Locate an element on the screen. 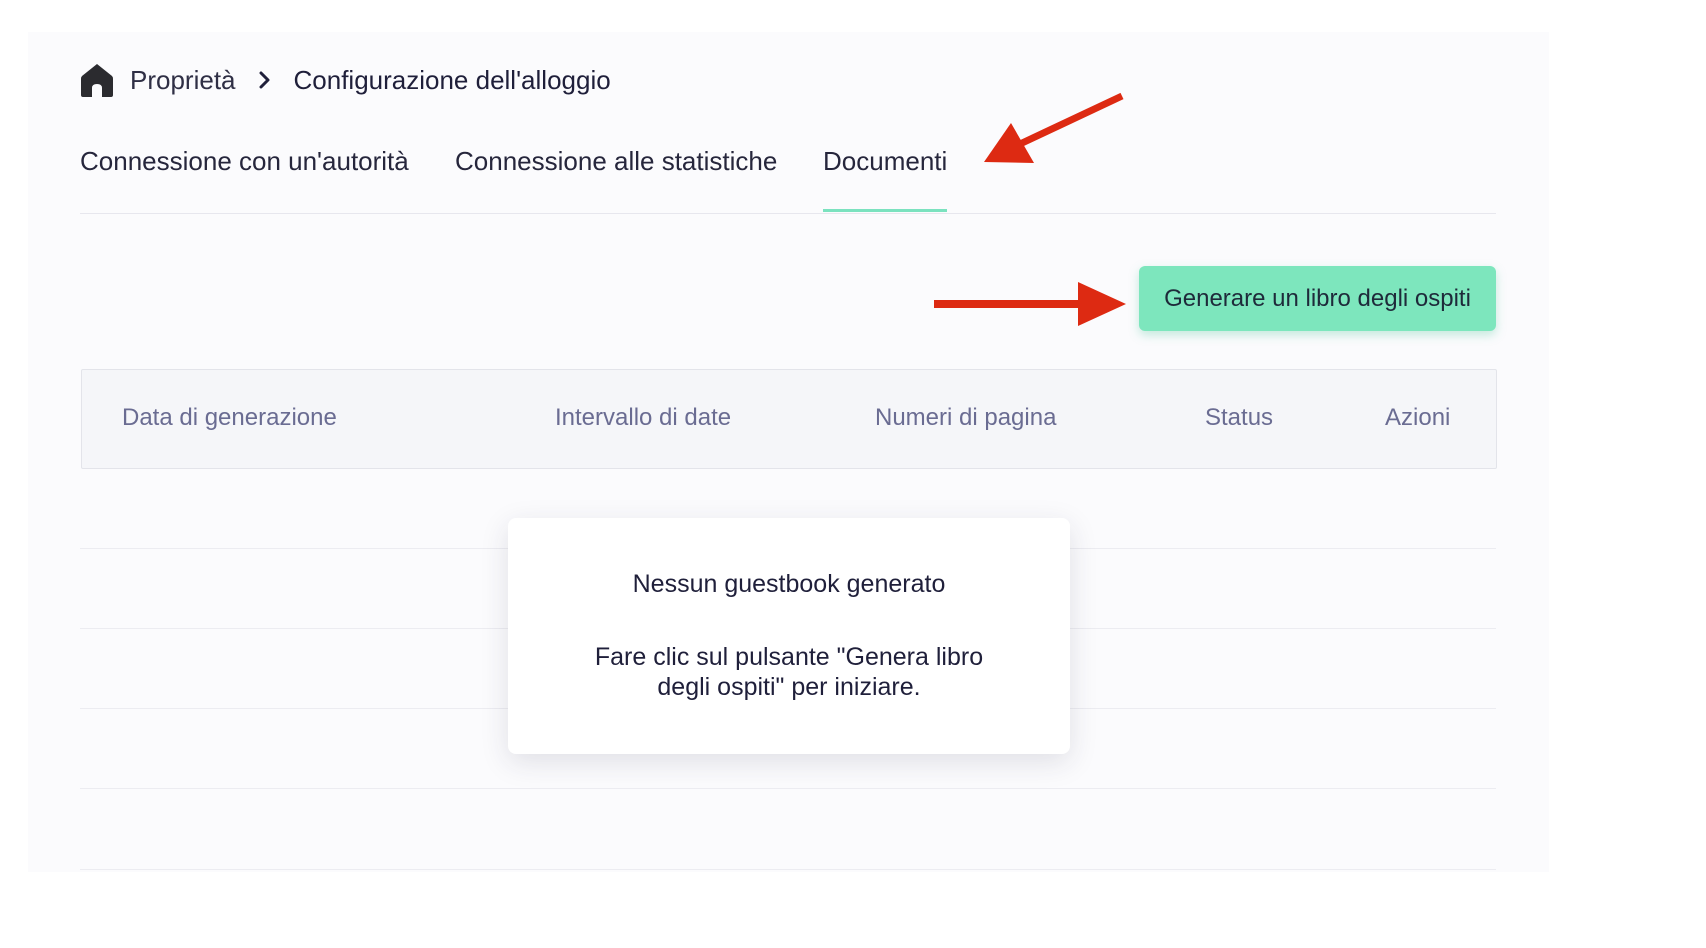 This screenshot has height=948, width=1706. generate-guestbook-button: Generare un libro degli ospiti is located at coordinates (1317, 298).